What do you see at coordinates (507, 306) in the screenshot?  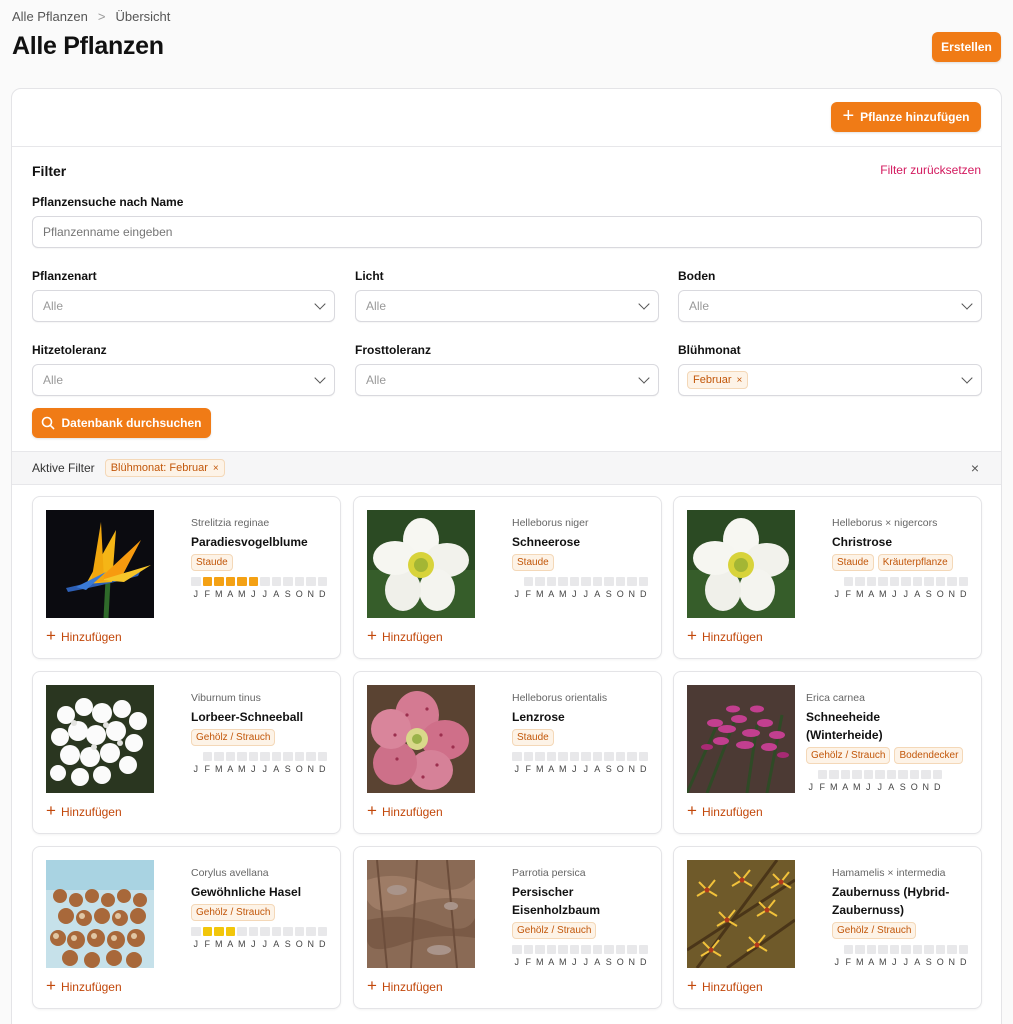 I see `light-select: Alle` at bounding box center [507, 306].